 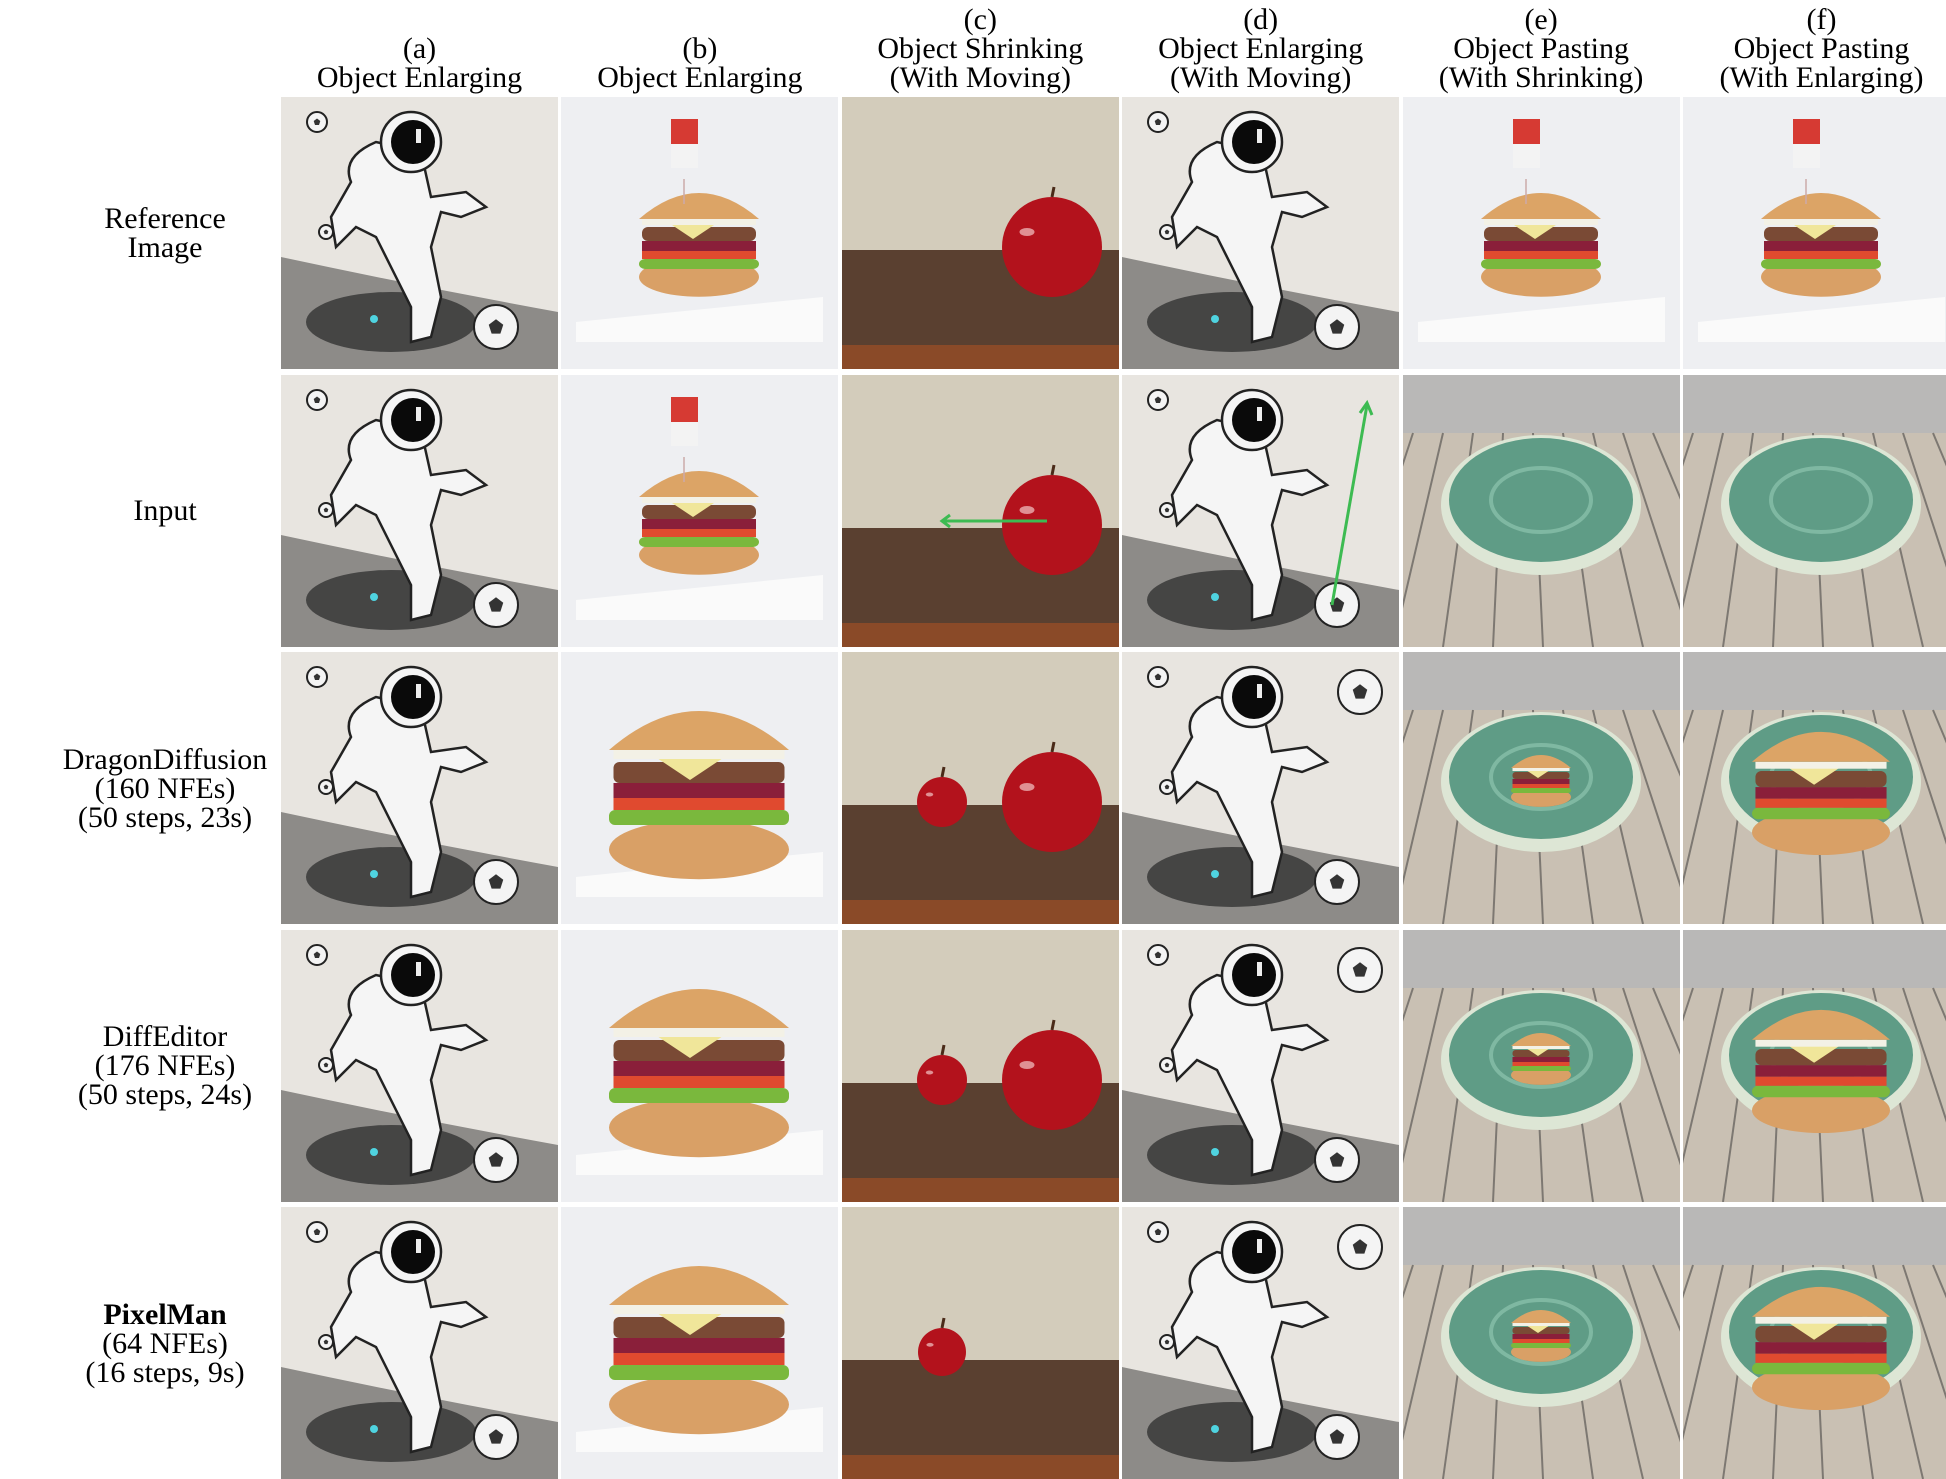 I want to click on column-header-1: (b) Object Enlarging, so click(x=699, y=48).